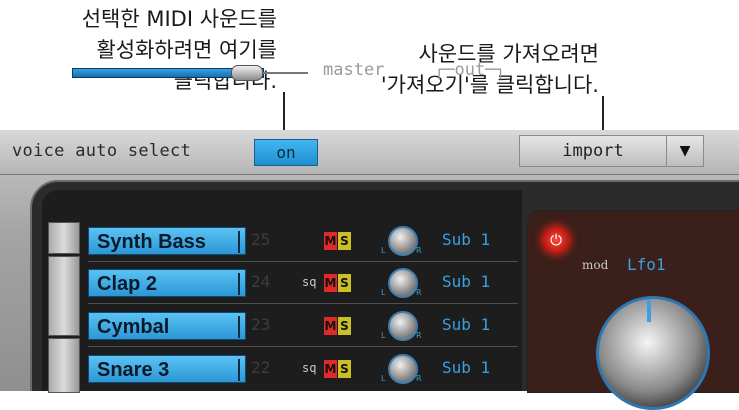  What do you see at coordinates (261, 367) in the screenshot?
I see `voice-number: 22` at bounding box center [261, 367].